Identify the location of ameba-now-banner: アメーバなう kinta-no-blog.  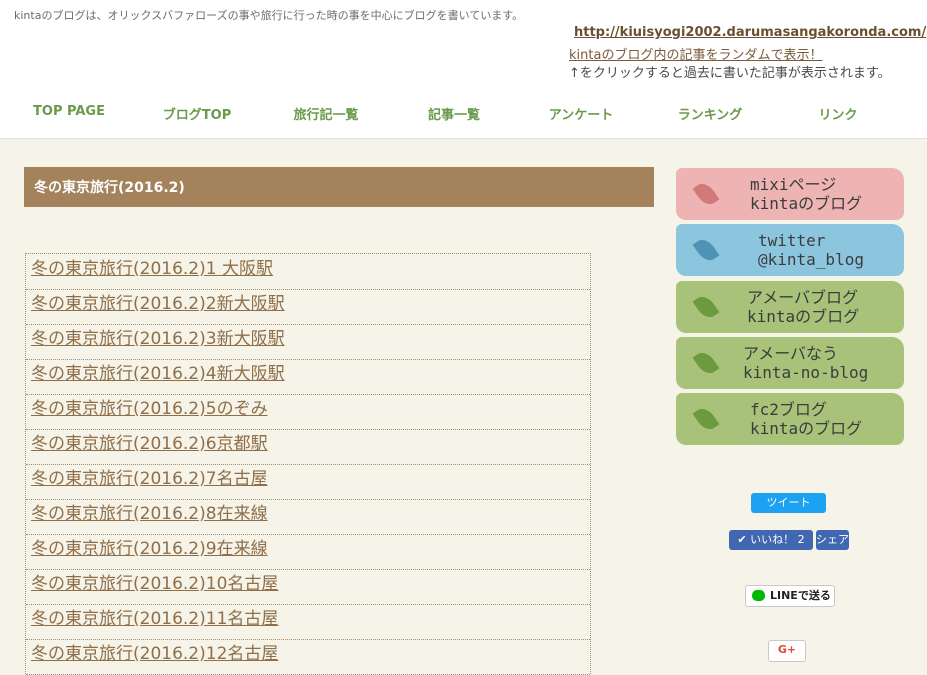
(790, 363).